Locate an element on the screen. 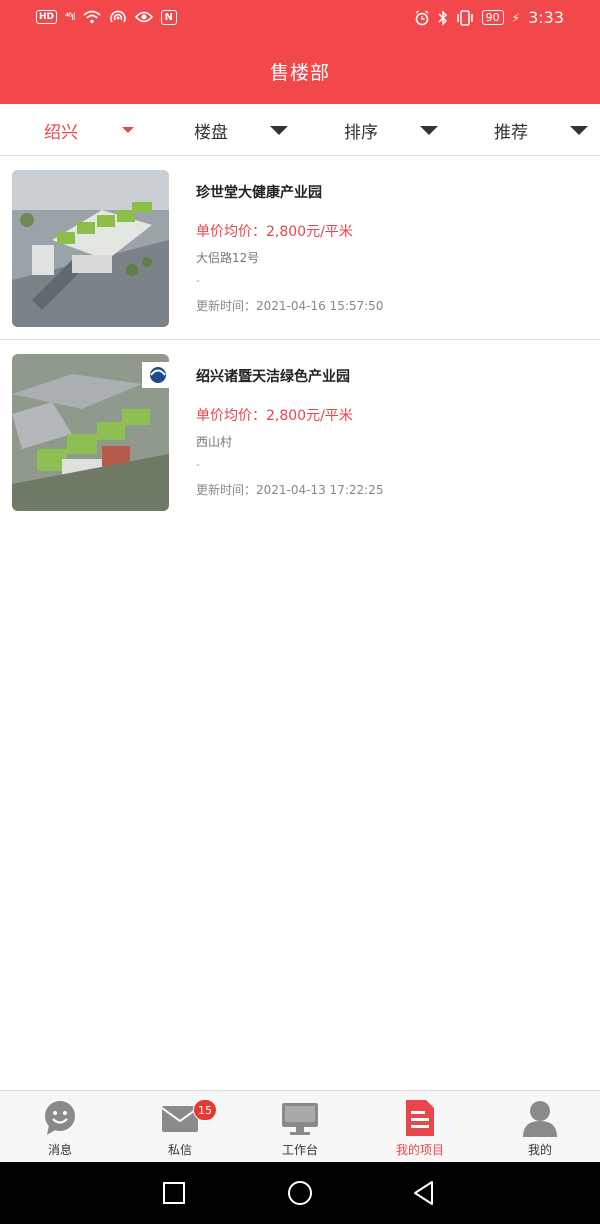  page-title: 售楼部 is located at coordinates (299, 73).